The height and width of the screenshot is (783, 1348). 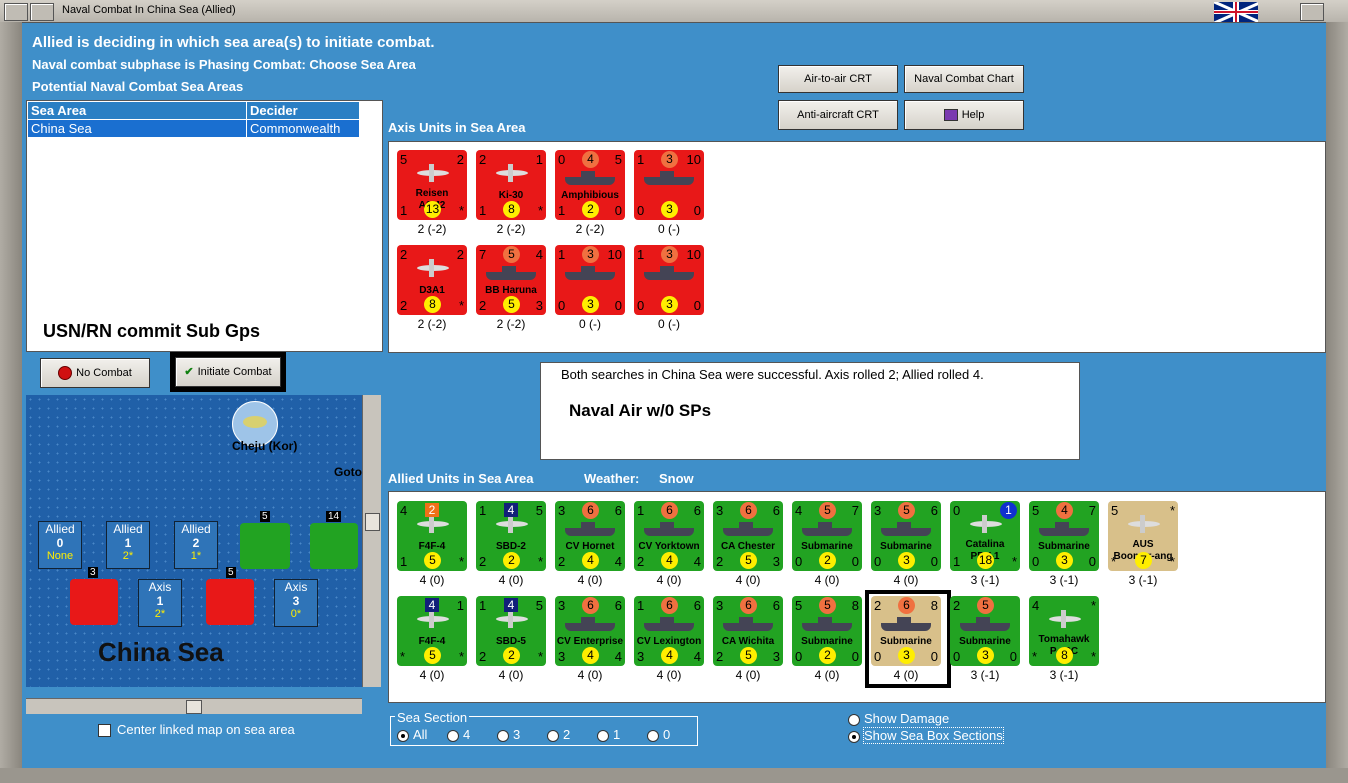 I want to click on counter-top-left-value: 2, so click(x=957, y=605).